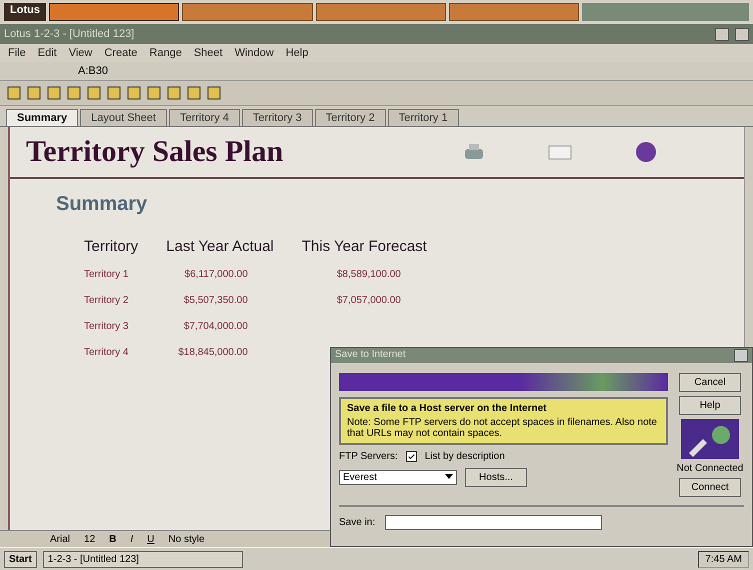  What do you see at coordinates (254, 53) in the screenshot?
I see `menu-item: Window` at bounding box center [254, 53].